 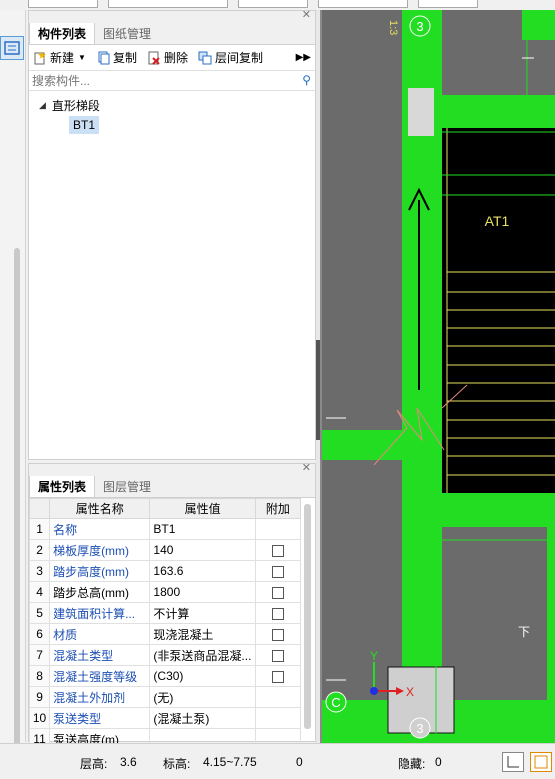 I want to click on property-value: 140, so click(x=202, y=550).